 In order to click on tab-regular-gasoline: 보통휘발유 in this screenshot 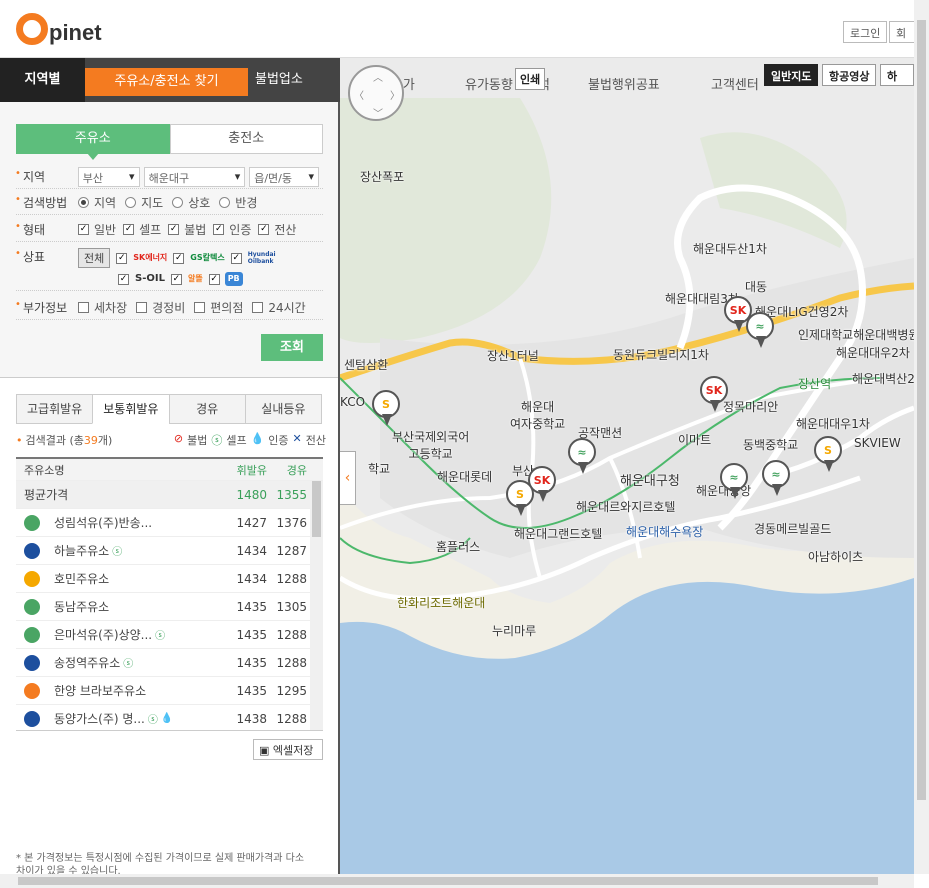, I will do `click(131, 409)`.